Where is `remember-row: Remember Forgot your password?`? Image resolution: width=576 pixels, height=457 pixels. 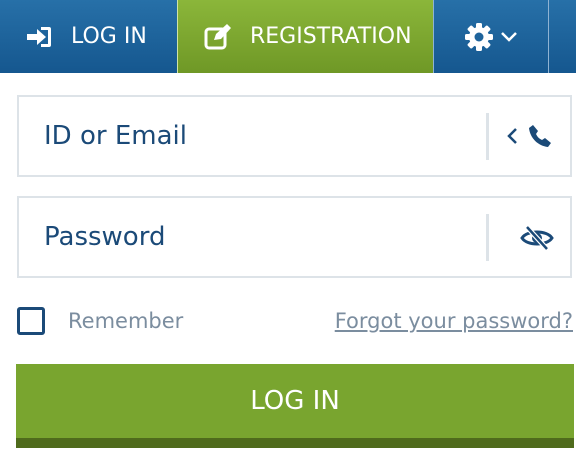 remember-row: Remember Forgot your password? is located at coordinates (295, 324).